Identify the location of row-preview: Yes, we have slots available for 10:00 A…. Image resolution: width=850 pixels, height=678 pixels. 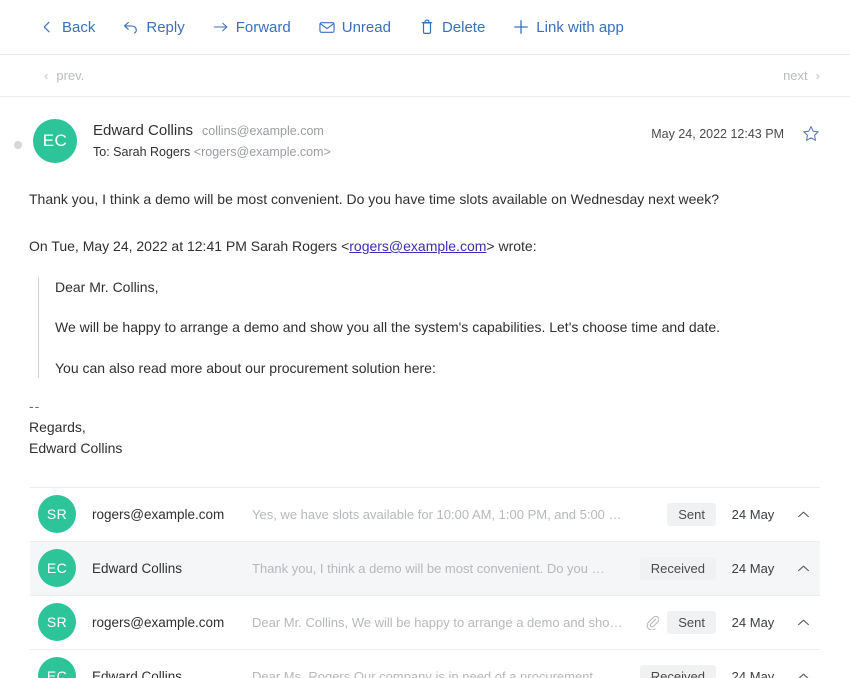
(437, 514).